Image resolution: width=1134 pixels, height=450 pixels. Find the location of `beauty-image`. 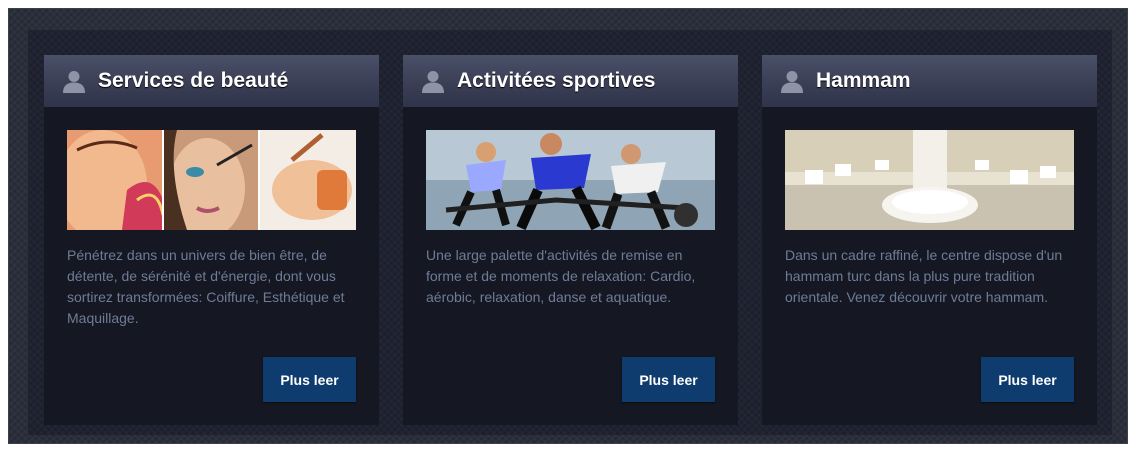

beauty-image is located at coordinates (211, 180).